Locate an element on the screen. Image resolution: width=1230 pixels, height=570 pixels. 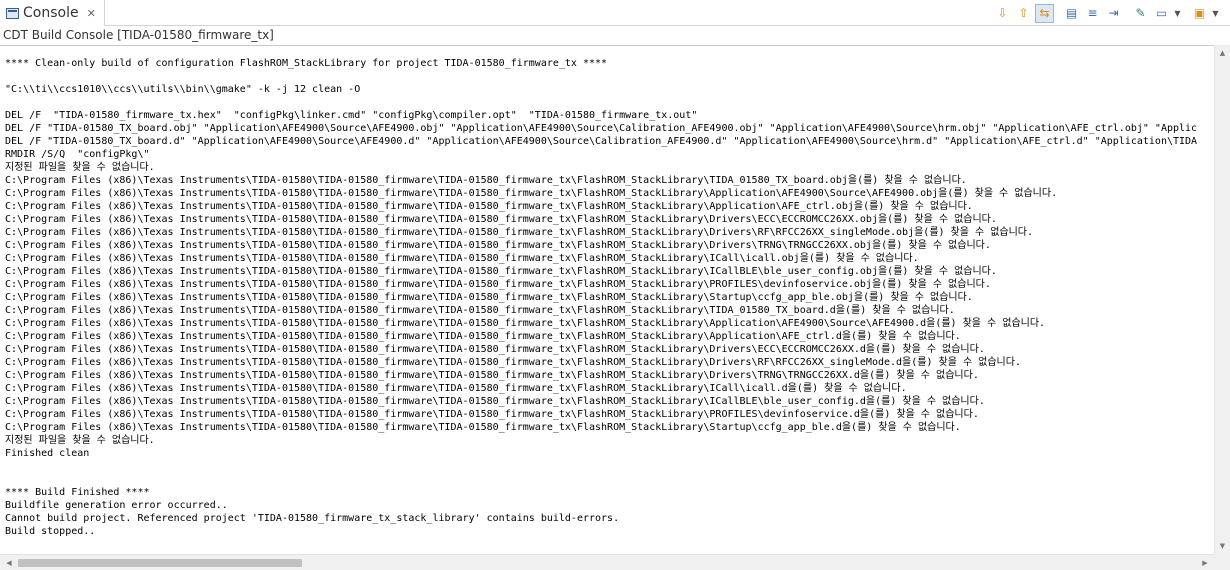
console-line: **** Build Finished **** is located at coordinates (77, 492).